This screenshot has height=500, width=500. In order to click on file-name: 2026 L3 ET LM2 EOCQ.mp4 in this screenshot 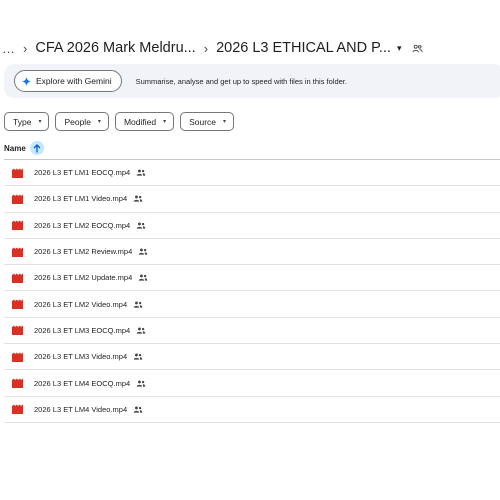, I will do `click(82, 225)`.